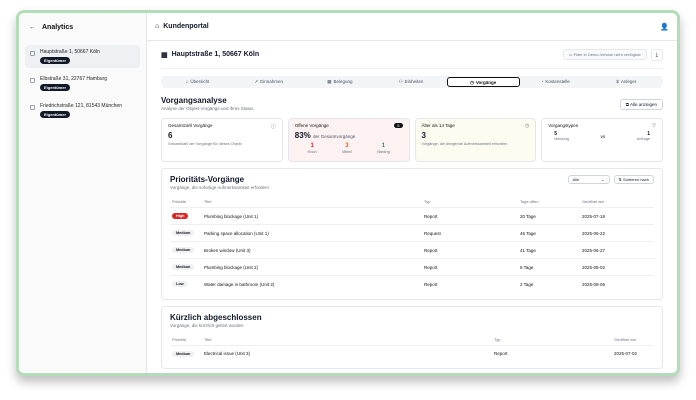 The width and height of the screenshot is (696, 400). Describe the element at coordinates (643, 136) in the screenshot. I see `types-right: 1 Anfrage` at that location.